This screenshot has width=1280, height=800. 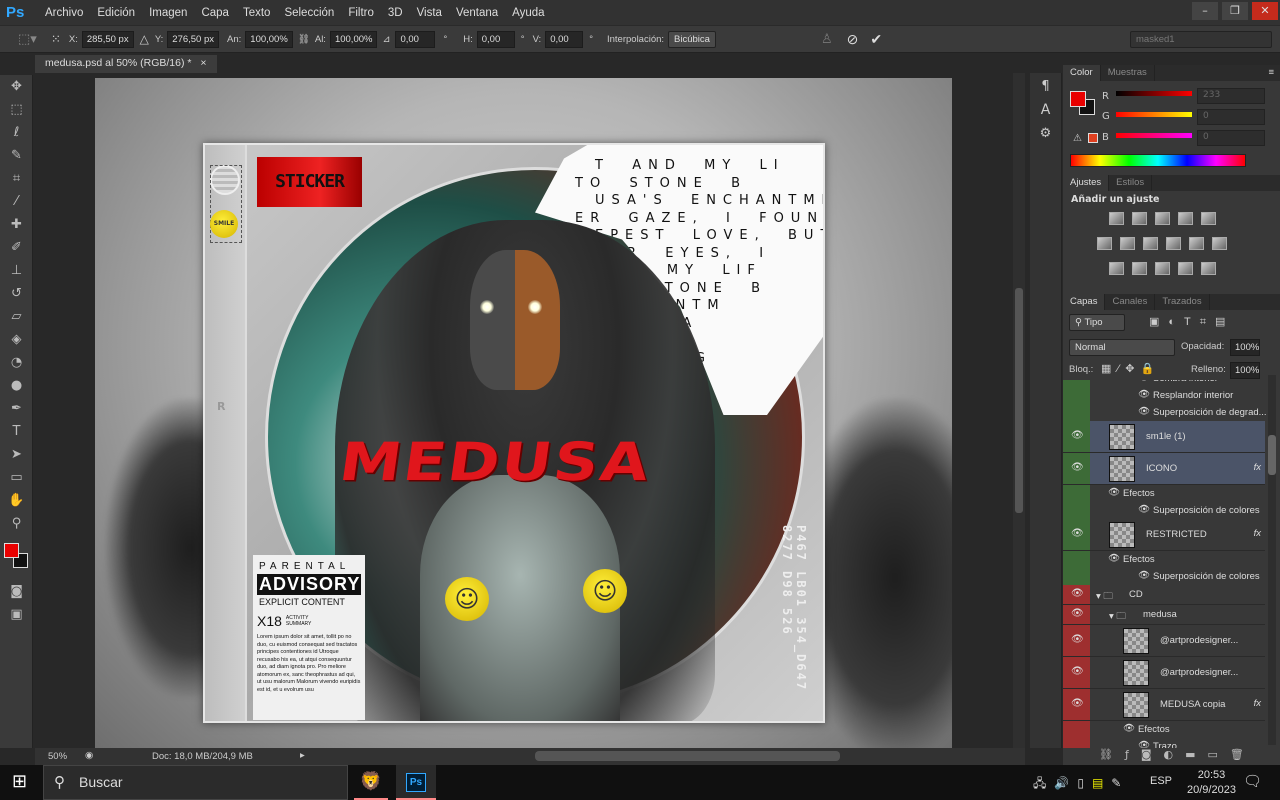 What do you see at coordinates (19, 781) in the screenshot?
I see `windows-start-icon: ⊞` at bounding box center [19, 781].